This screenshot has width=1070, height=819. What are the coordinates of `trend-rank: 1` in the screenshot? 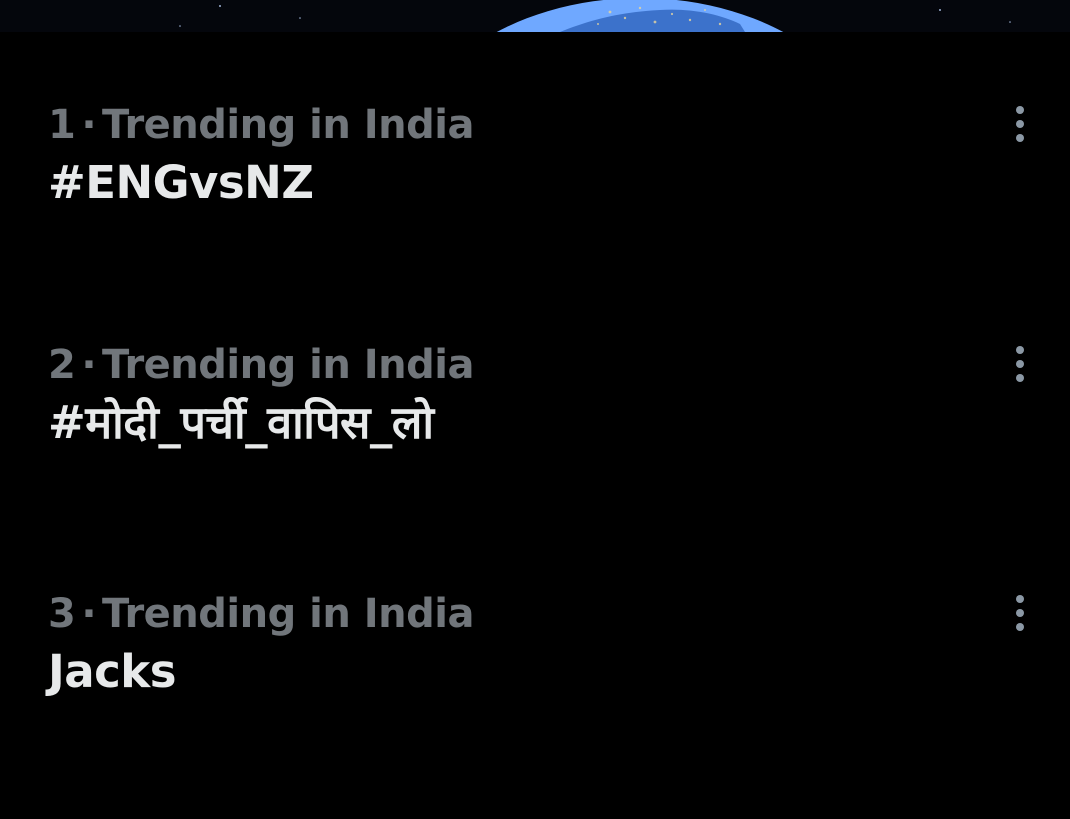 It's located at (62, 125).